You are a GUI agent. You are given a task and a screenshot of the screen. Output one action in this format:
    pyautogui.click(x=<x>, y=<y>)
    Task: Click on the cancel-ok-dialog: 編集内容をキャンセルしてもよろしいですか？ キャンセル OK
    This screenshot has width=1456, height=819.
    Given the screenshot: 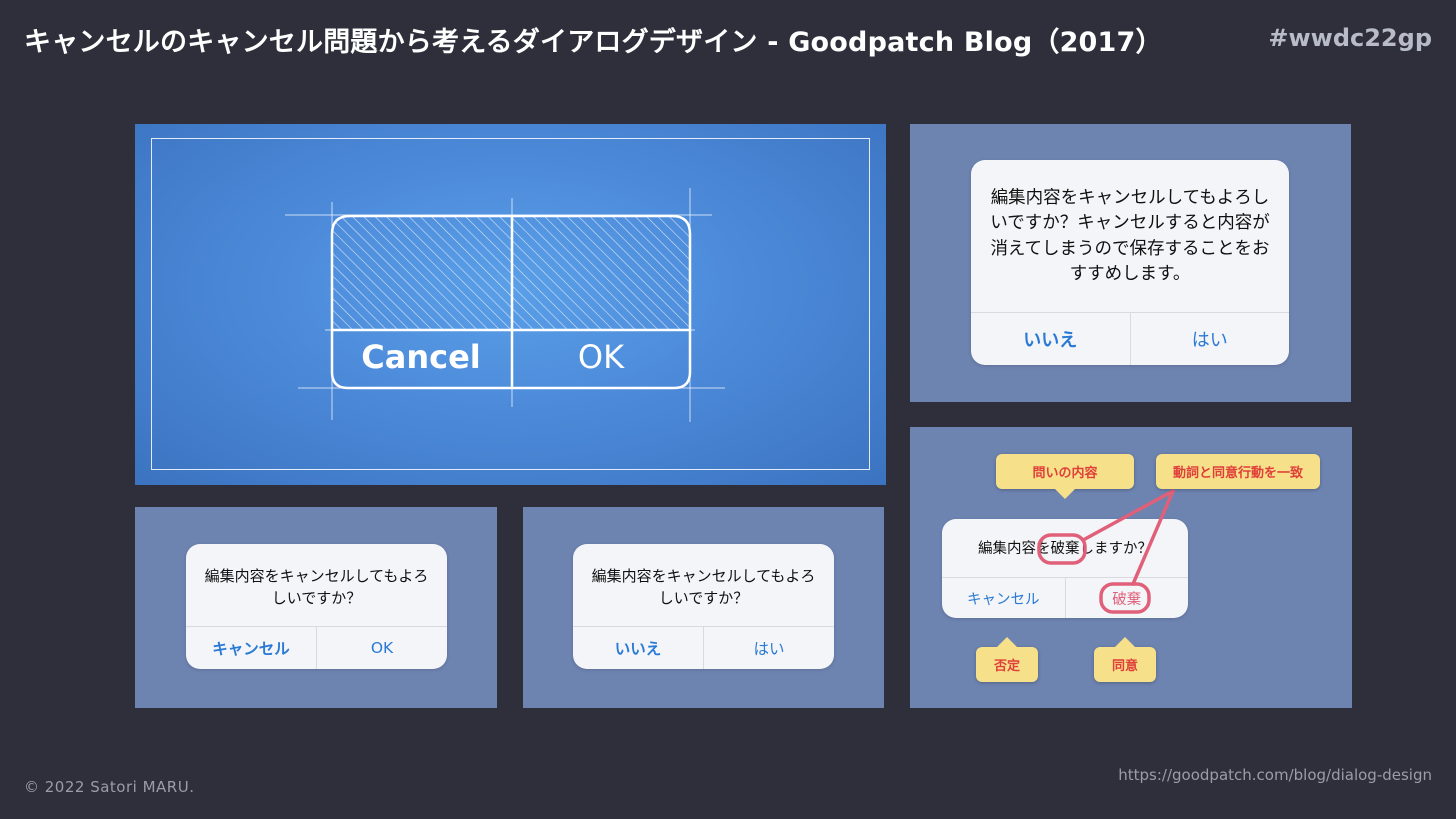 What is the action you would take?
    pyautogui.click(x=316, y=606)
    